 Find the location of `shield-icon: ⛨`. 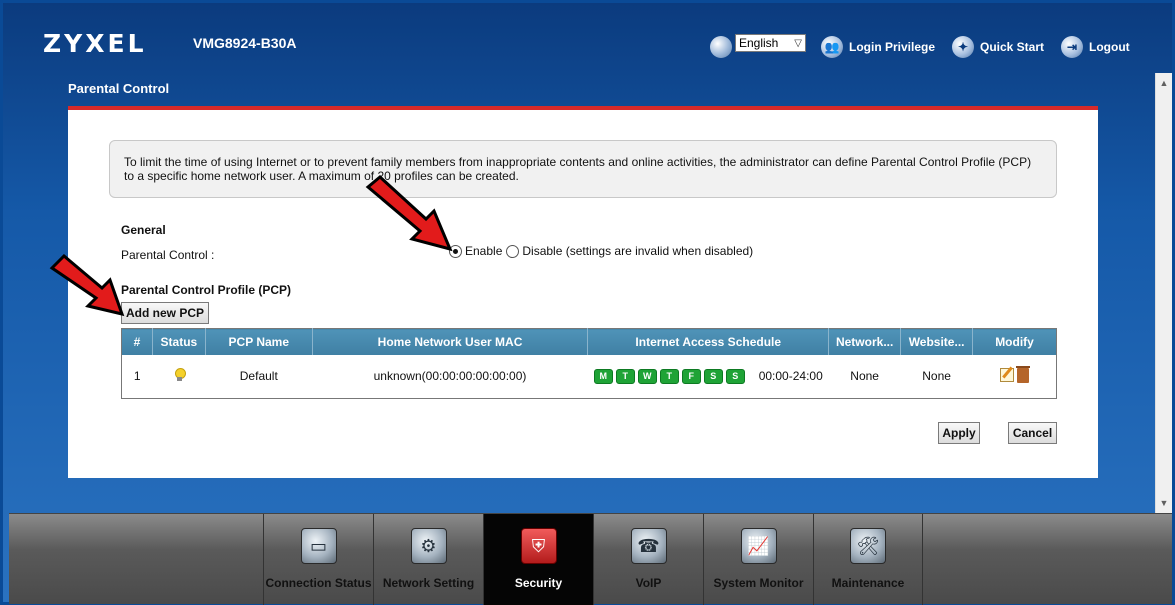

shield-icon: ⛨ is located at coordinates (538, 546).